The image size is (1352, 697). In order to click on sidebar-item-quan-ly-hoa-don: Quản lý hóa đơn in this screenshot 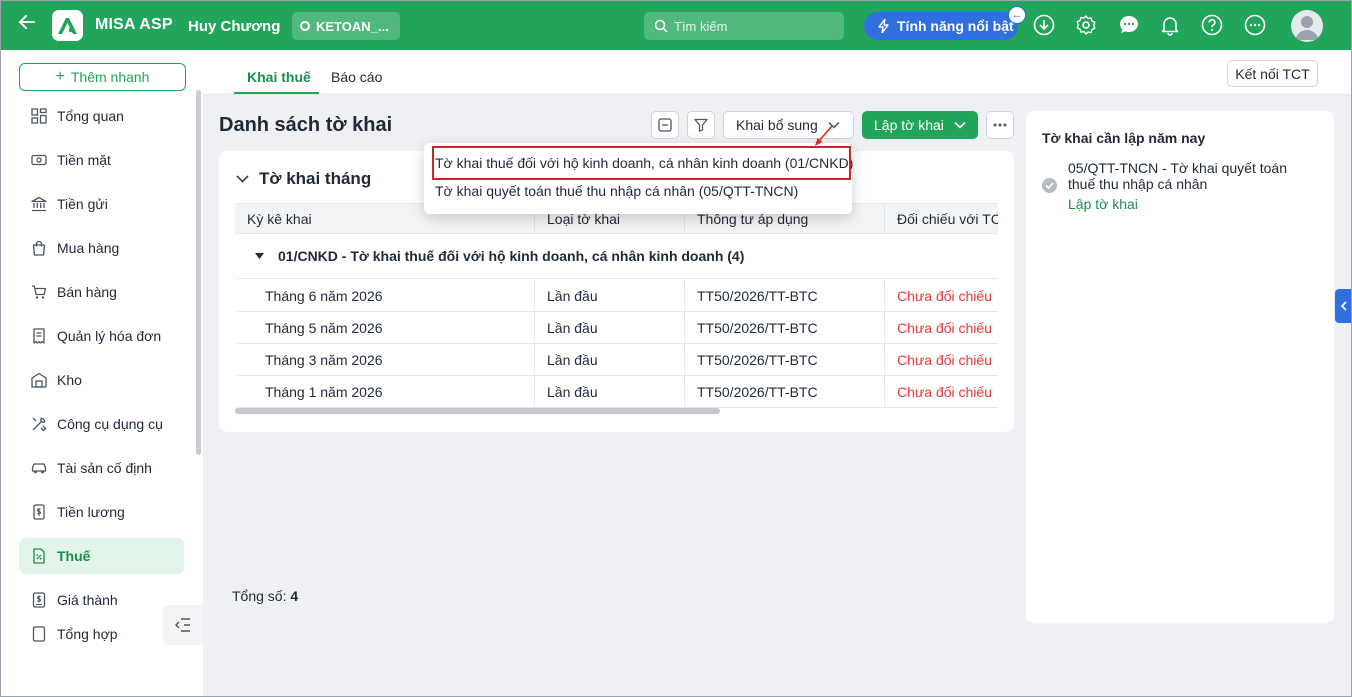, I will do `click(101, 336)`.